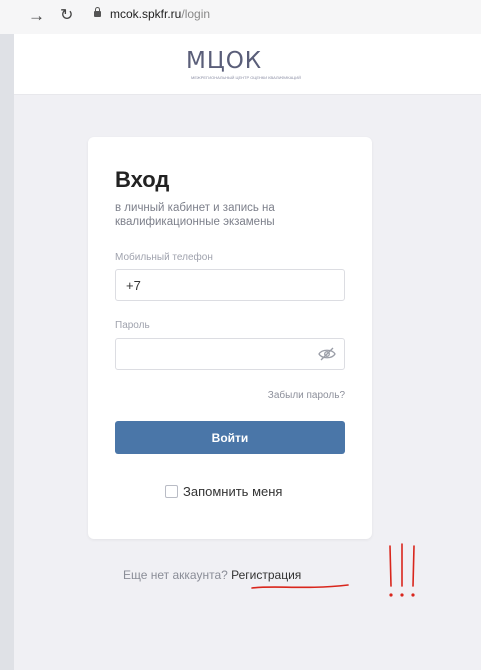  What do you see at coordinates (230, 354) in the screenshot?
I see `password-input` at bounding box center [230, 354].